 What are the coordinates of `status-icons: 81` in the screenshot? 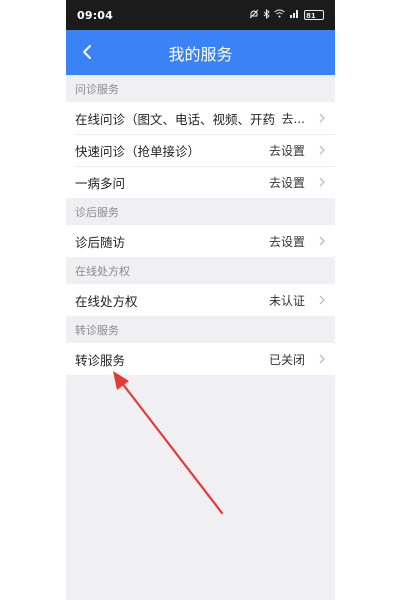 It's located at (286, 15).